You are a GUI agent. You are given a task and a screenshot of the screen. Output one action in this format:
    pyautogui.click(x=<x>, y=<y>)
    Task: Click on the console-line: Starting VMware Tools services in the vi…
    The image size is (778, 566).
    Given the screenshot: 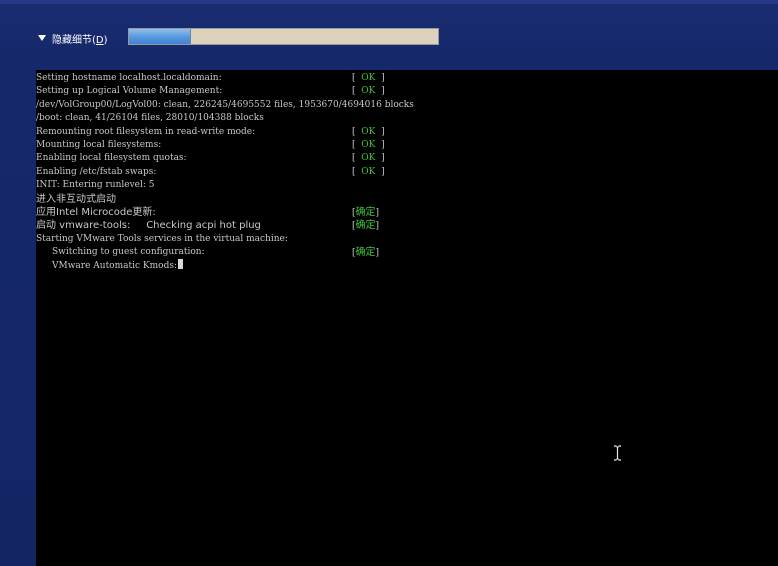 What is the action you would take?
    pyautogui.click(x=407, y=239)
    